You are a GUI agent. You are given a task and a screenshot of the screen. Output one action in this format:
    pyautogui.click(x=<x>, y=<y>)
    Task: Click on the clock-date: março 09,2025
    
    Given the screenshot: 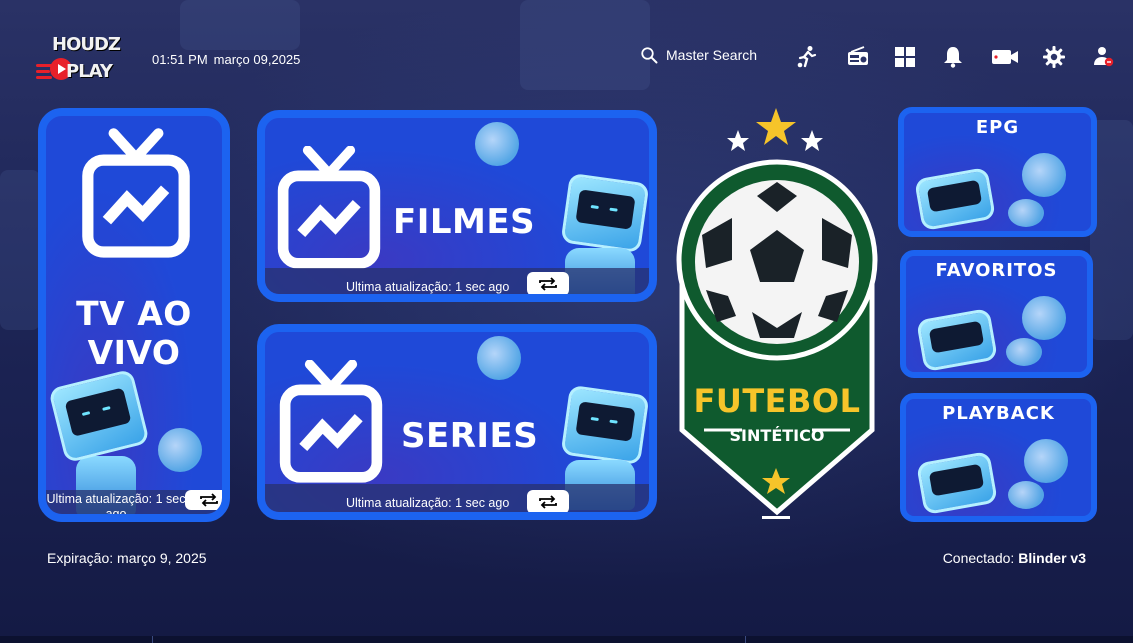 What is the action you would take?
    pyautogui.click(x=257, y=59)
    